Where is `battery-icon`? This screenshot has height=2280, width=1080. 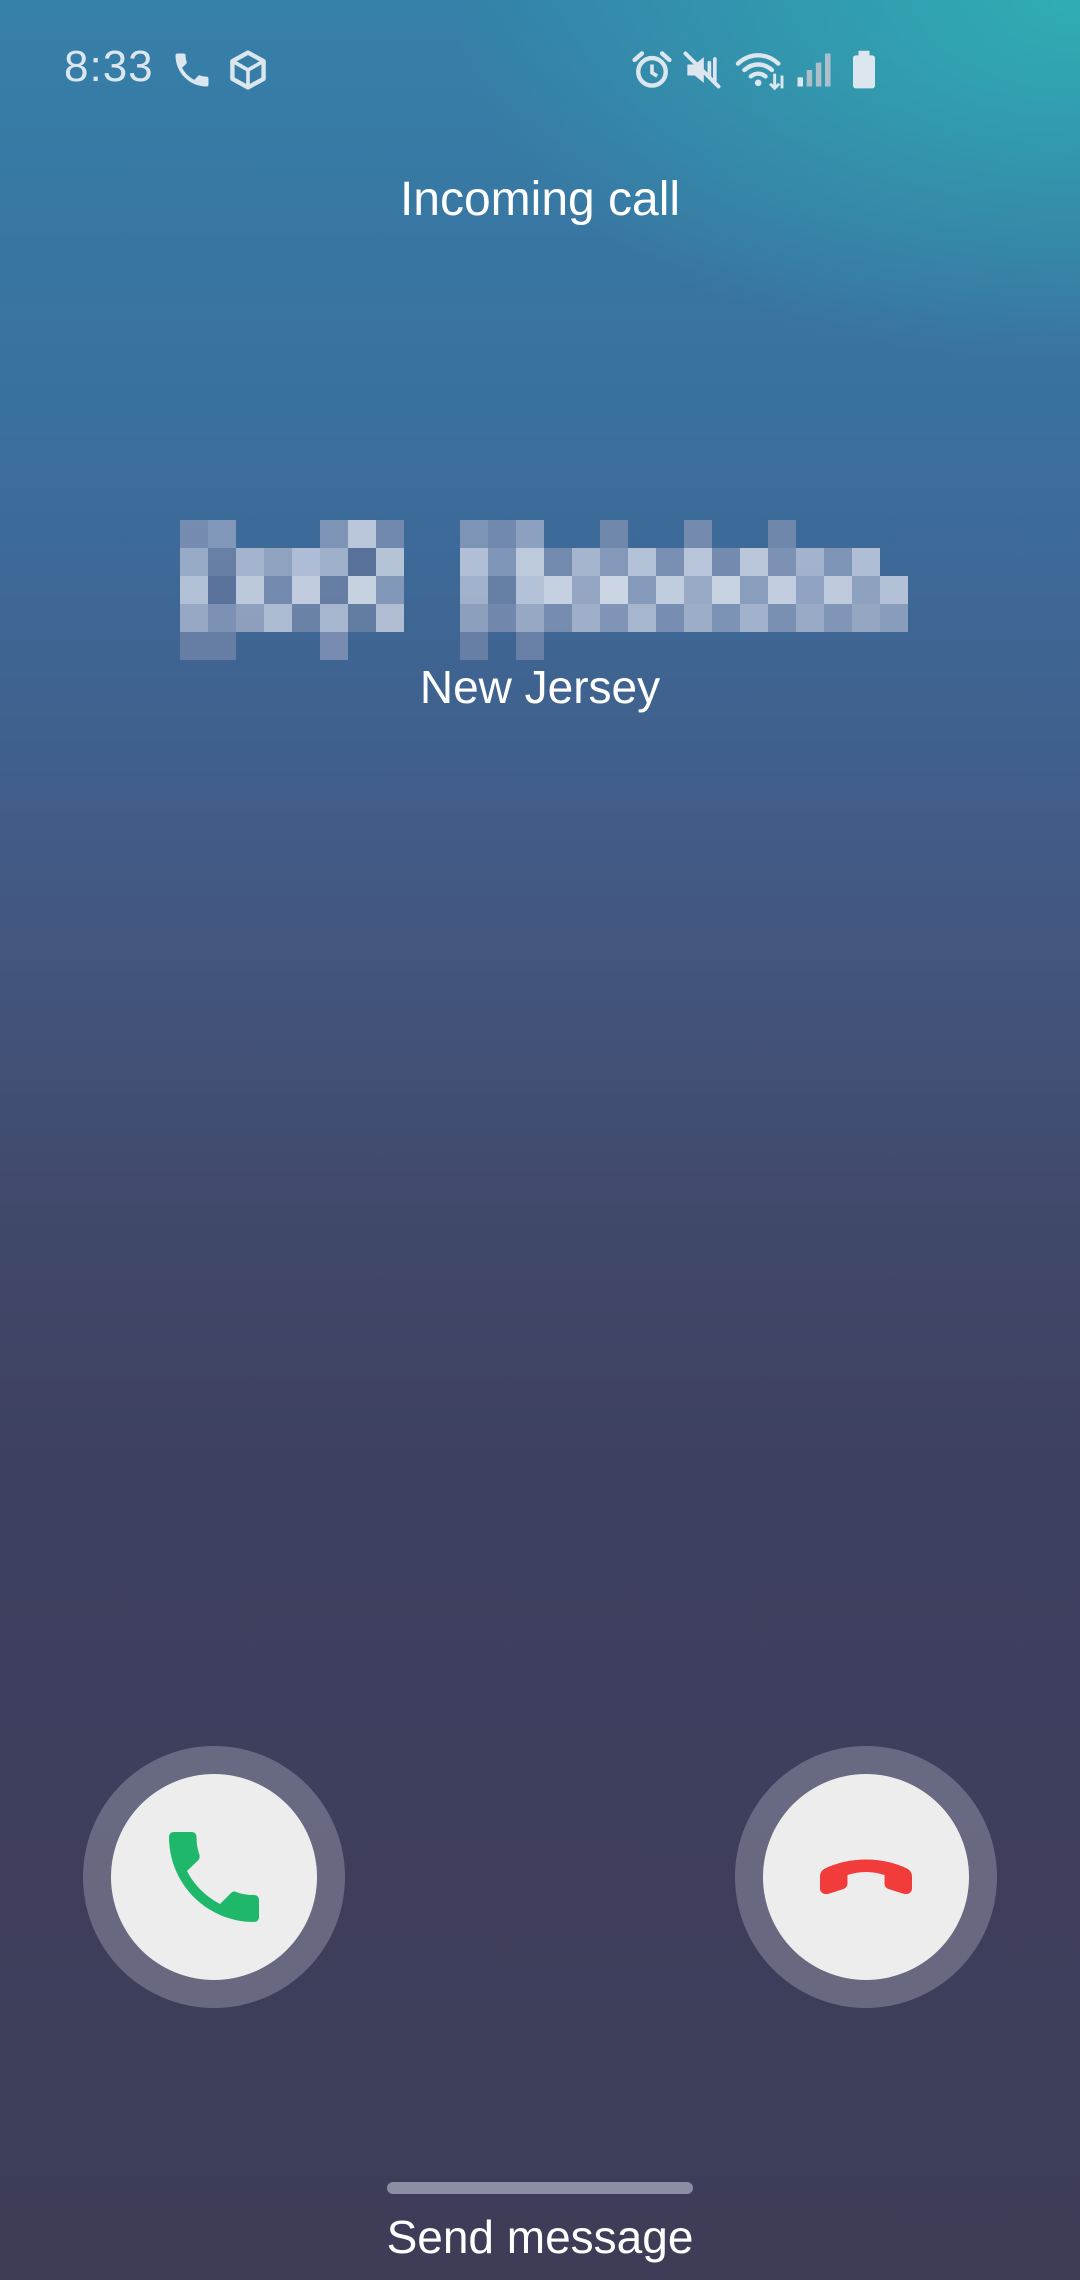 battery-icon is located at coordinates (864, 70).